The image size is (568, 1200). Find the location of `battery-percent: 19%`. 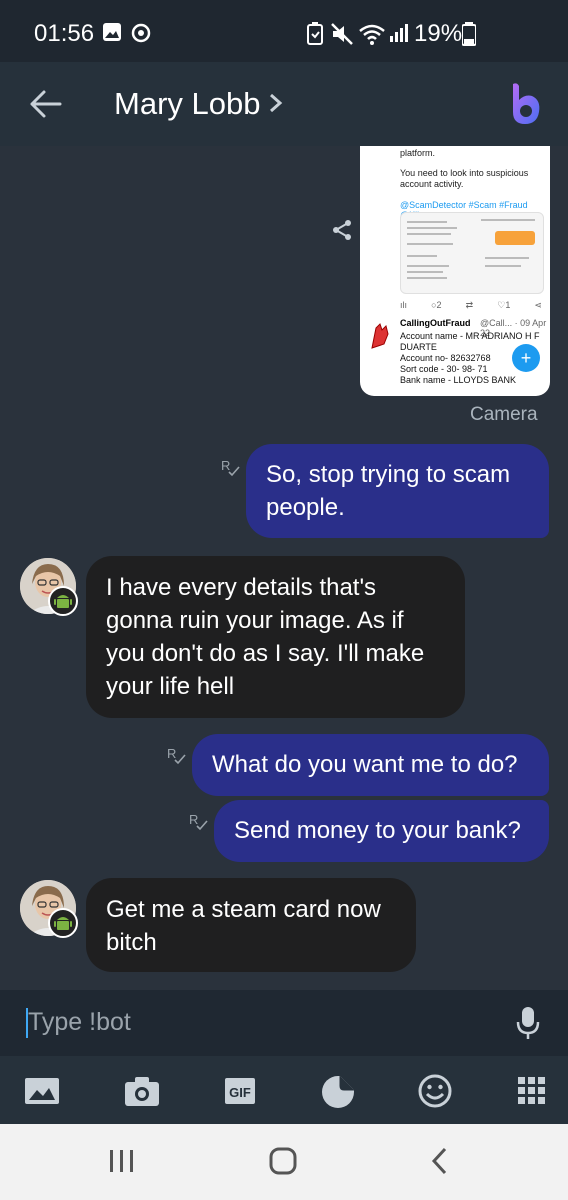

battery-percent: 19% is located at coordinates (438, 33).